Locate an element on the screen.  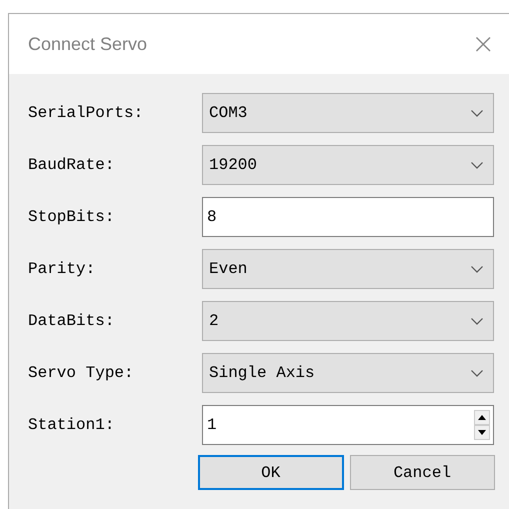
spin-down-icon is located at coordinates (482, 432).